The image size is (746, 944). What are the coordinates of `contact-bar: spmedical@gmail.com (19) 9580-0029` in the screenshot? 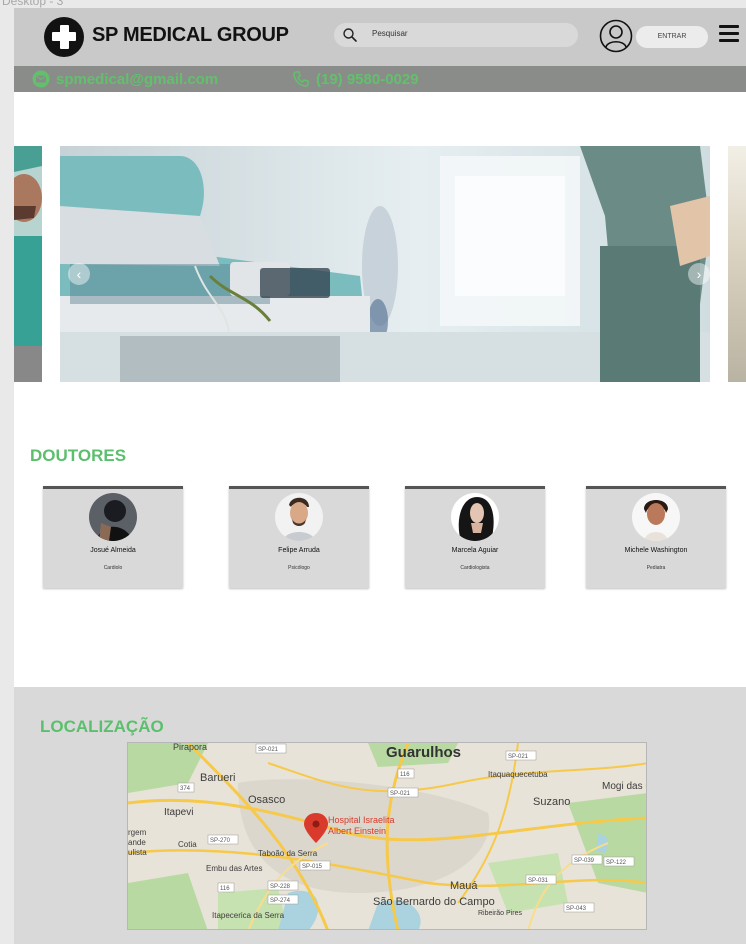 It's located at (380, 79).